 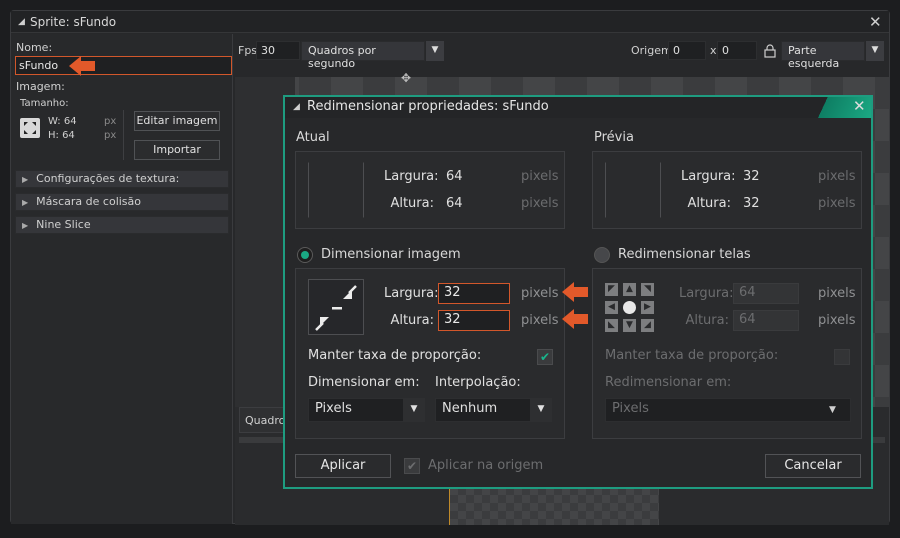 What do you see at coordinates (602, 255) in the screenshot?
I see `resize-canvas-radio` at bounding box center [602, 255].